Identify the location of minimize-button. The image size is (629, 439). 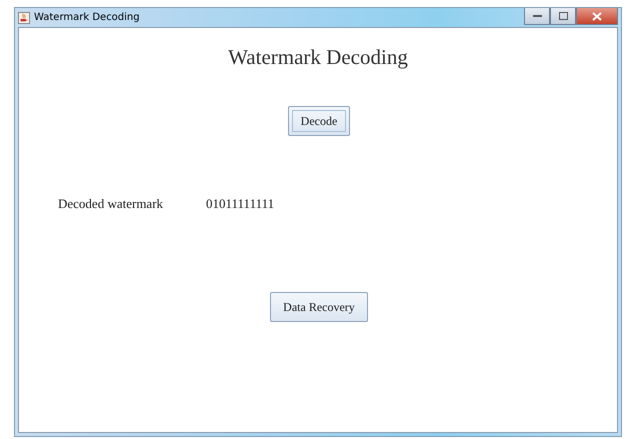
(537, 16).